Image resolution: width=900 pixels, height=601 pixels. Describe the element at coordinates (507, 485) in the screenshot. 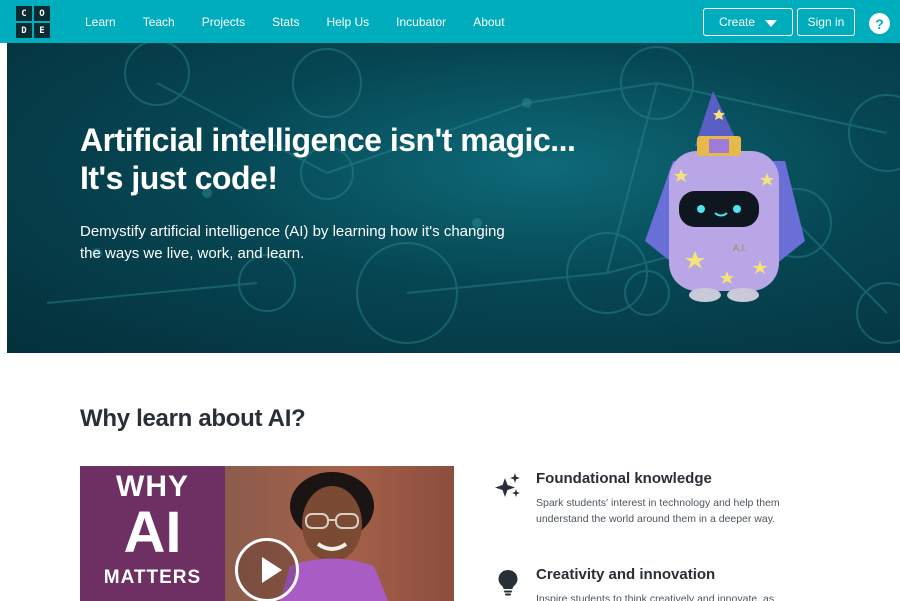

I see `sparkles-icon` at that location.